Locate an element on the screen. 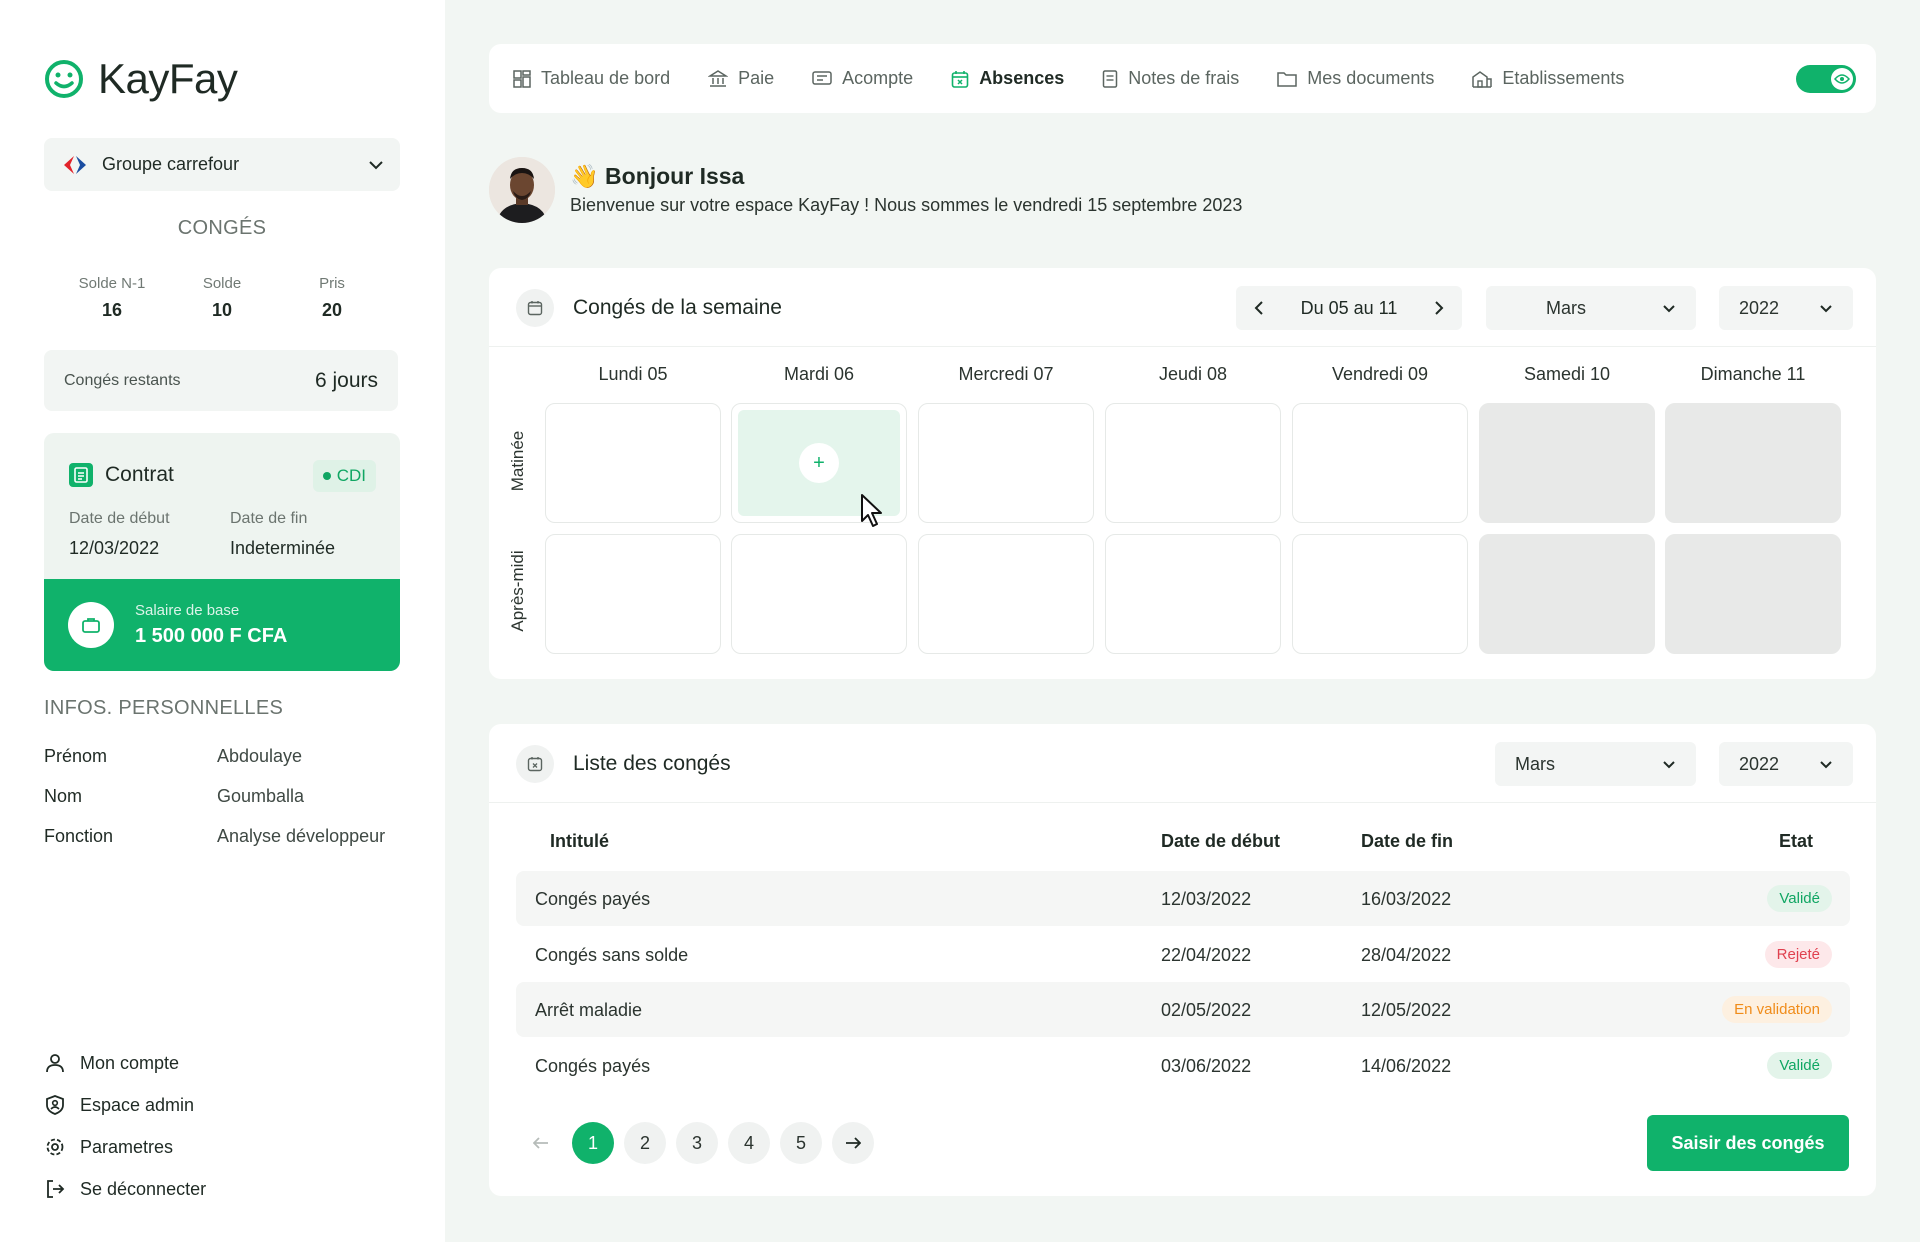  pagination: 1 2 3 4 5 is located at coordinates (697, 1143).